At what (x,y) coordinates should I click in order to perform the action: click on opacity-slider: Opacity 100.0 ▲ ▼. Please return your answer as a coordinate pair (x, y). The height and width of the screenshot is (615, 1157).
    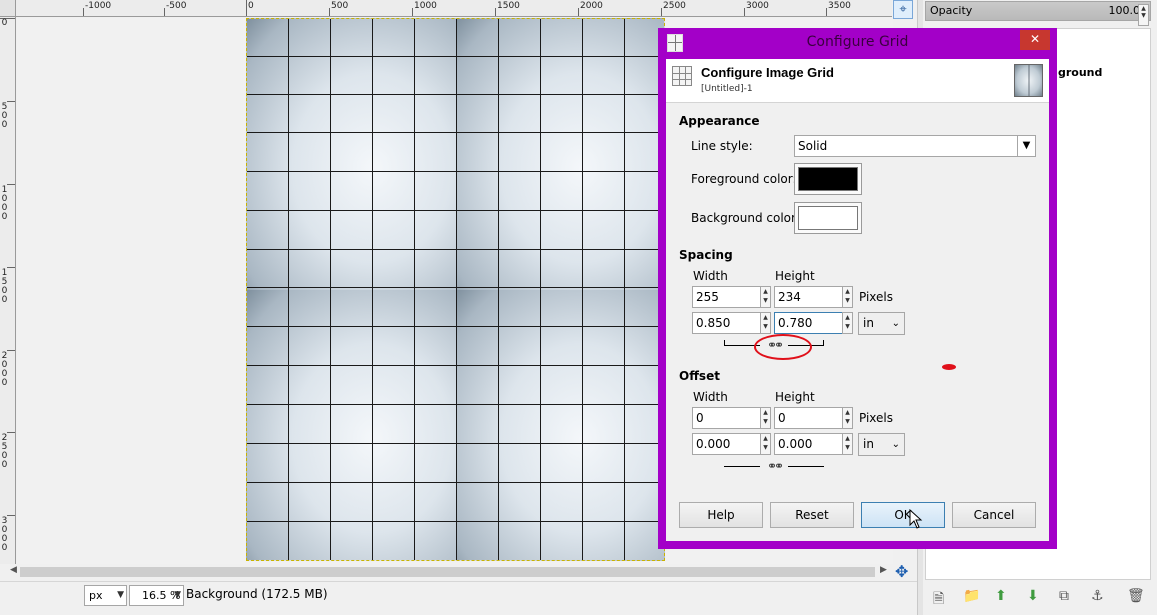
    Looking at the image, I should click on (1038, 13).